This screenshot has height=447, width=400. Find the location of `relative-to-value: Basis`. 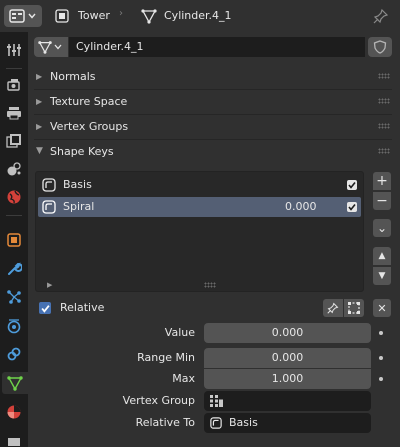

relative-to-value: Basis is located at coordinates (243, 422).